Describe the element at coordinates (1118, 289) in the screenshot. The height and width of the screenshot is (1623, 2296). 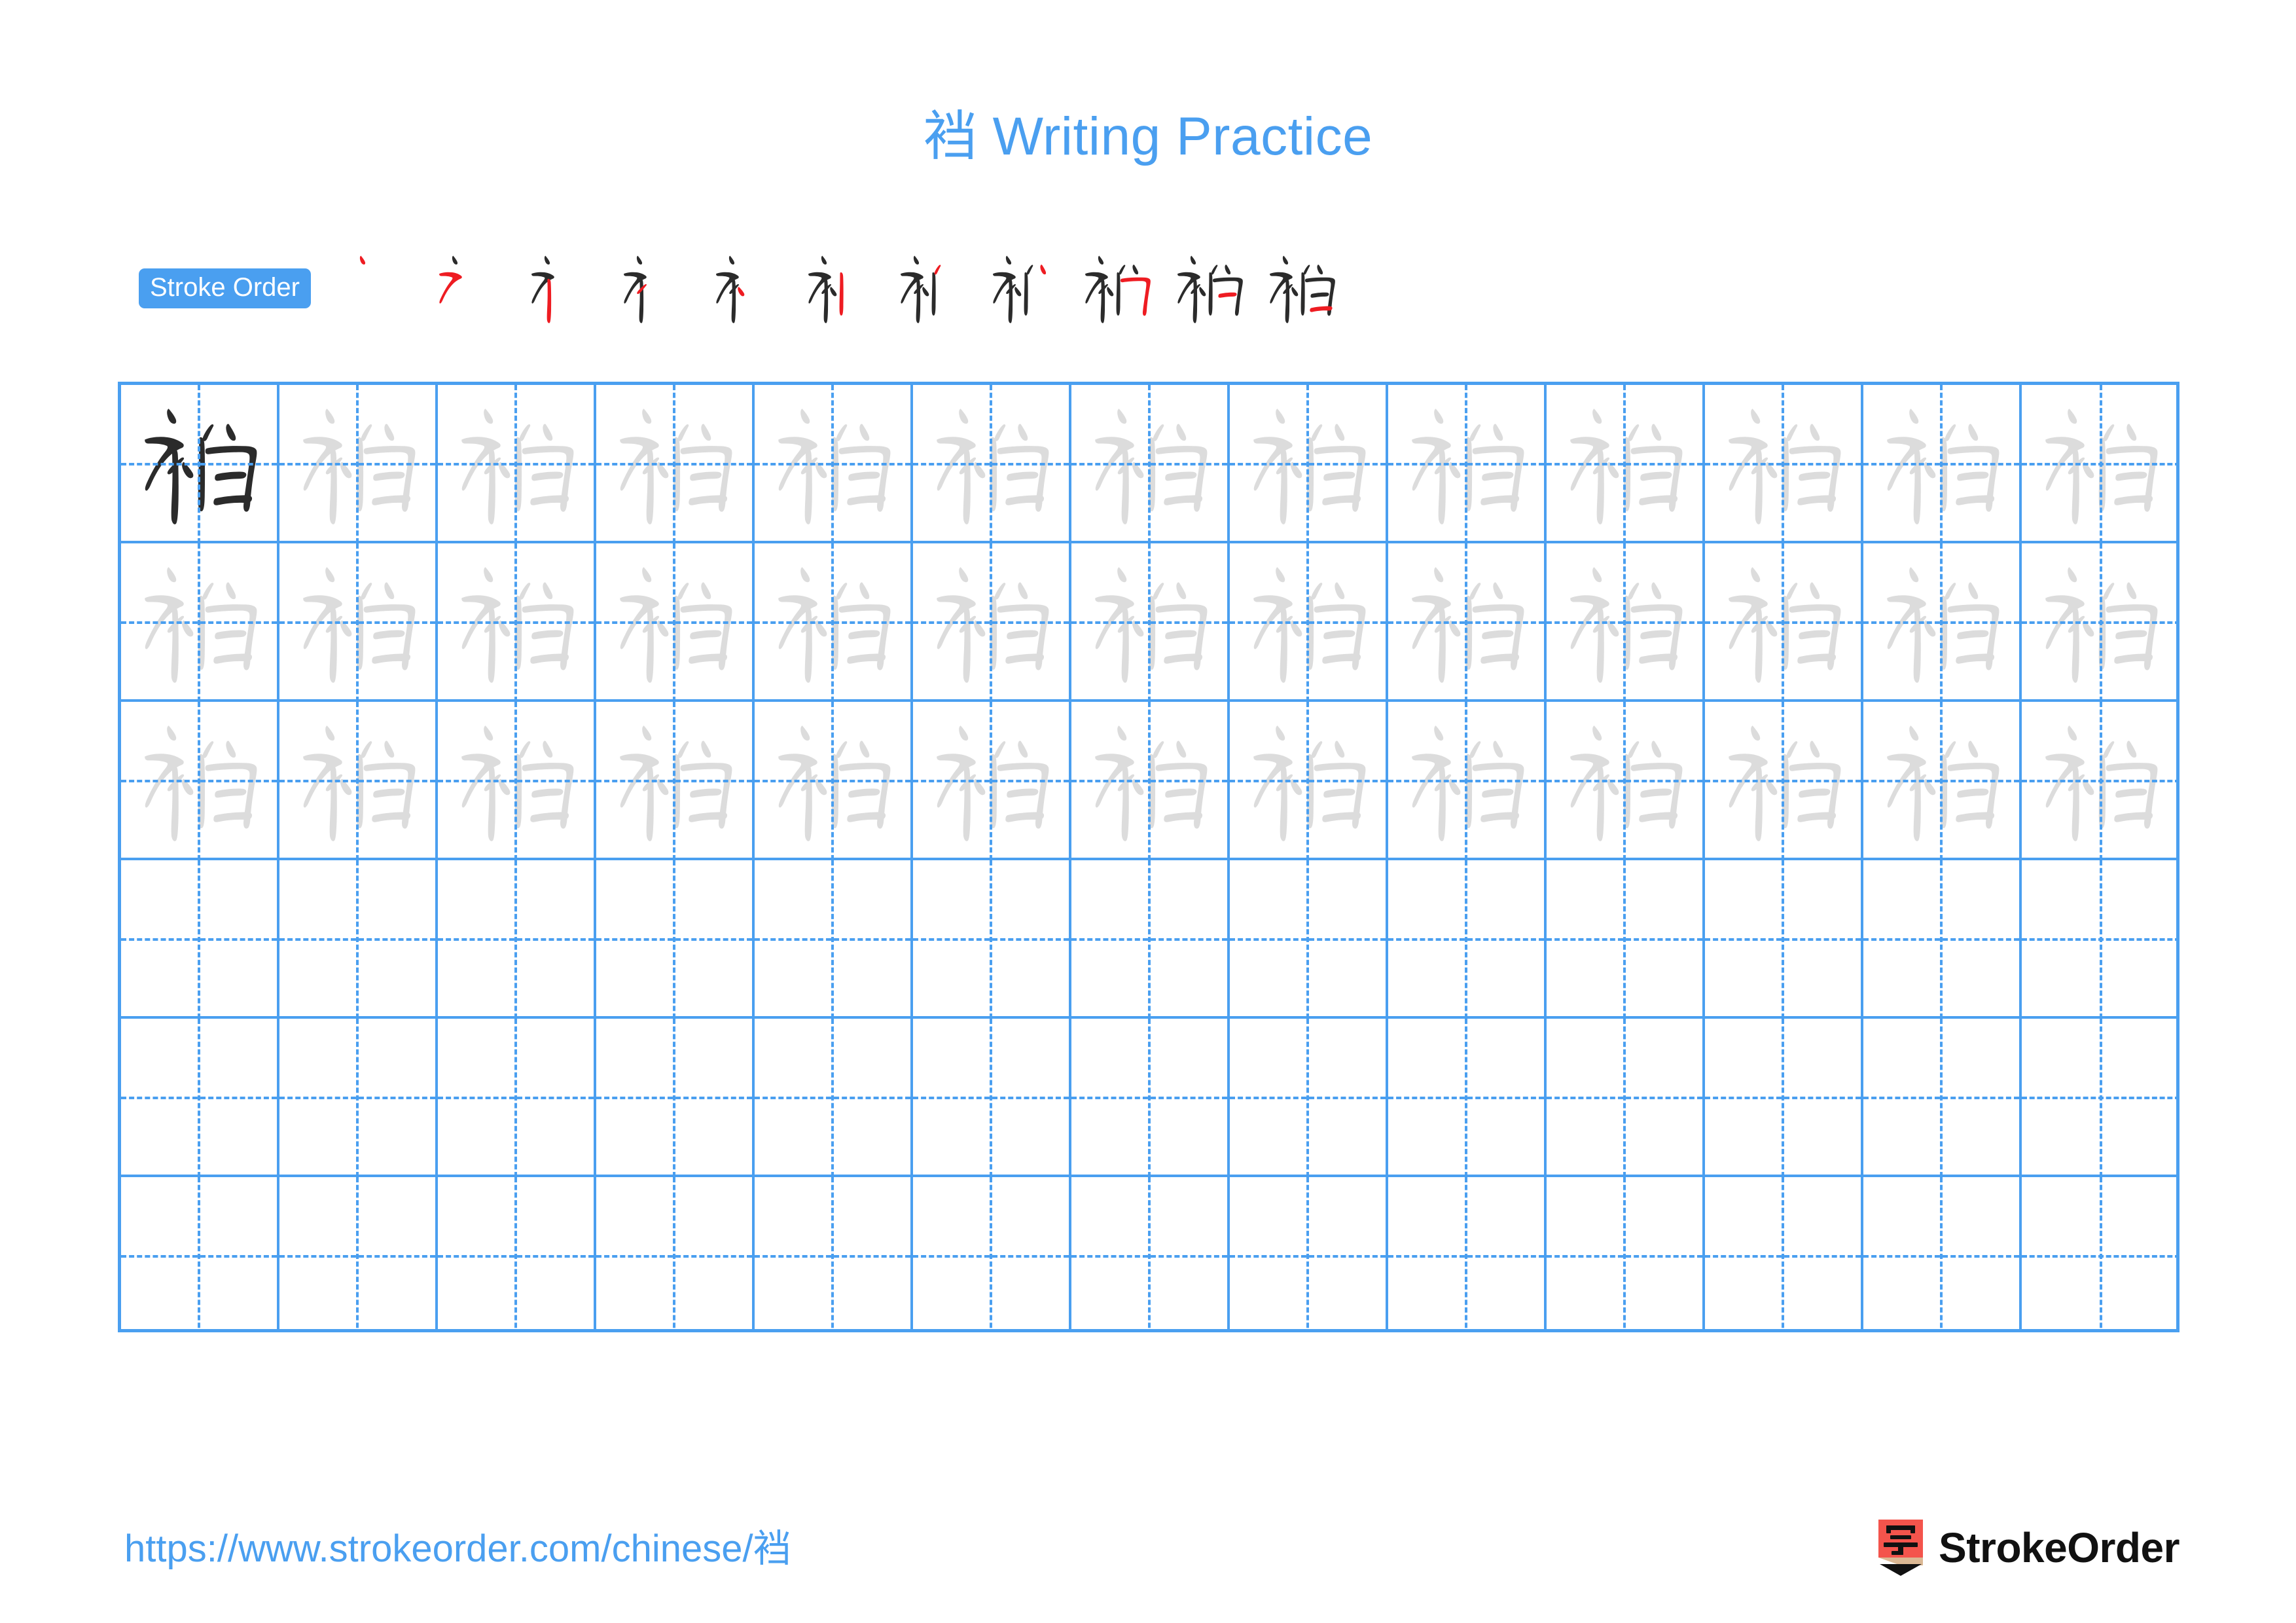
I see `stroke-step-glyph` at that location.